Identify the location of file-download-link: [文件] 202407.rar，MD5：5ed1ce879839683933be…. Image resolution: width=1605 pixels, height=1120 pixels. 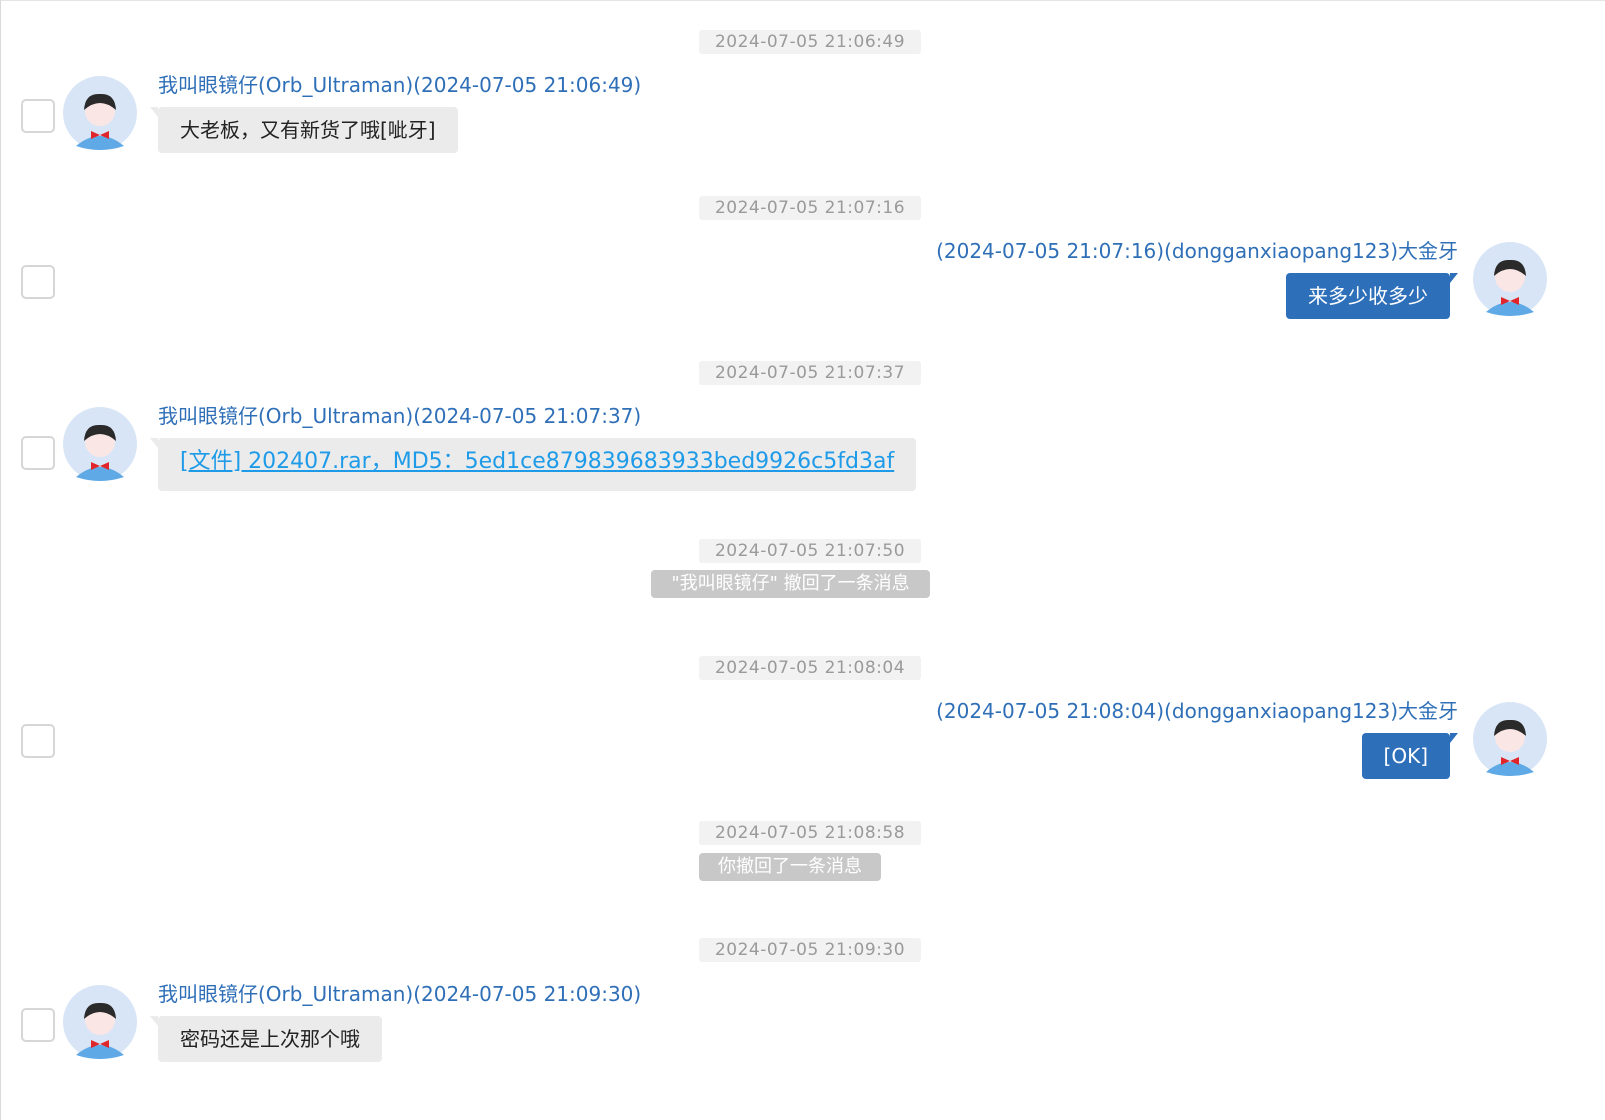
(537, 461).